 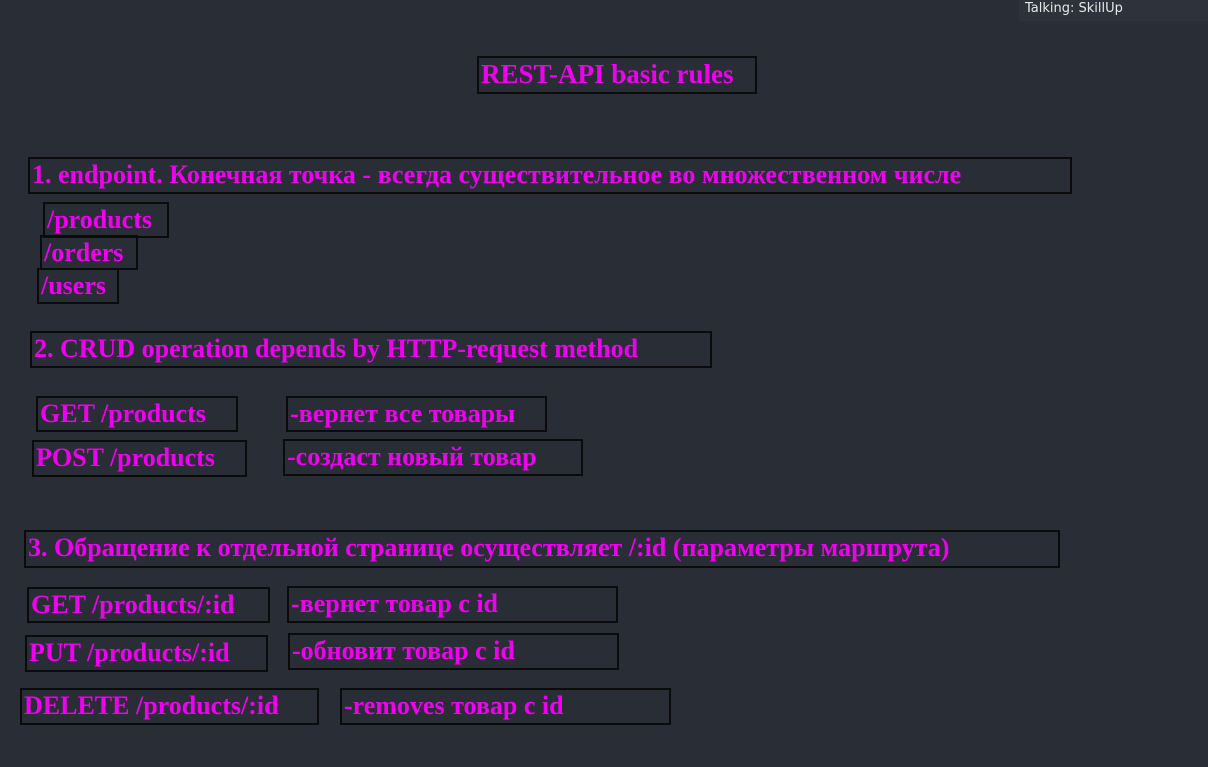 I want to click on talking-indicator: Talking: SkillUp, so click(x=1113, y=10).